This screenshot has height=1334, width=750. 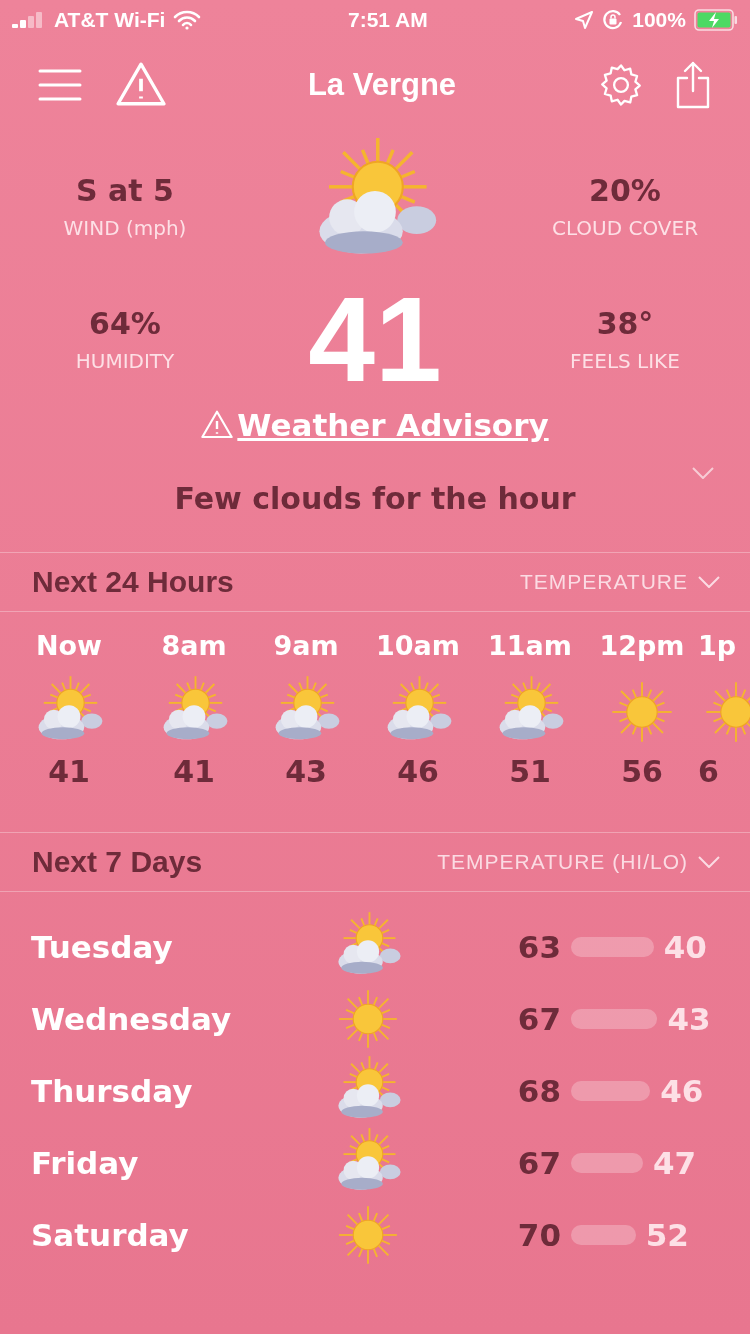 What do you see at coordinates (375, 339) in the screenshot?
I see `current-temperature: 41` at bounding box center [375, 339].